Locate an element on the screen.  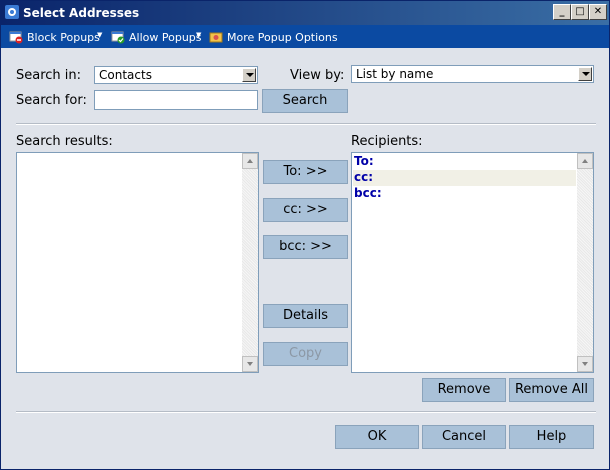
block-popups-icon is located at coordinates (16, 37).